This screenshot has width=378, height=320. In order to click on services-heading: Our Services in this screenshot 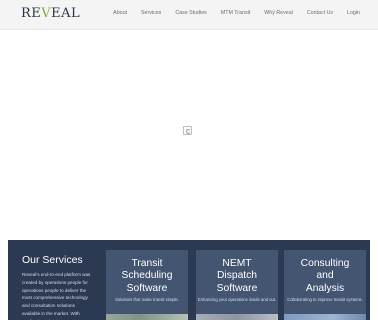, I will do `click(52, 260)`.